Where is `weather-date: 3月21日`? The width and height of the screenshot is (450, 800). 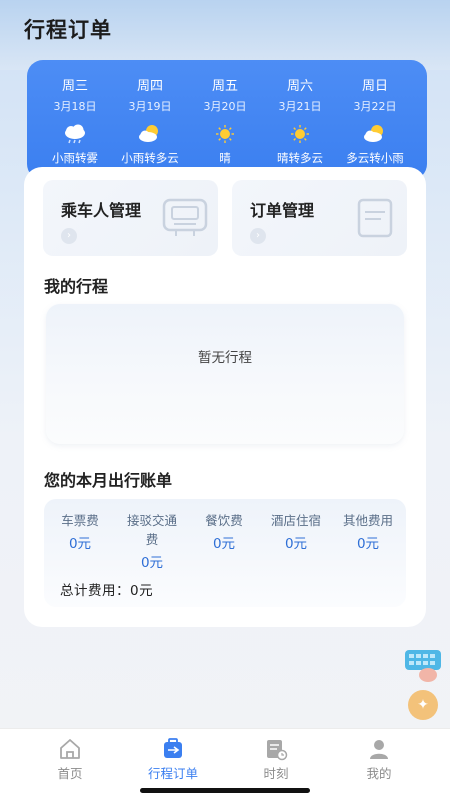 weather-date: 3月21日 is located at coordinates (300, 106).